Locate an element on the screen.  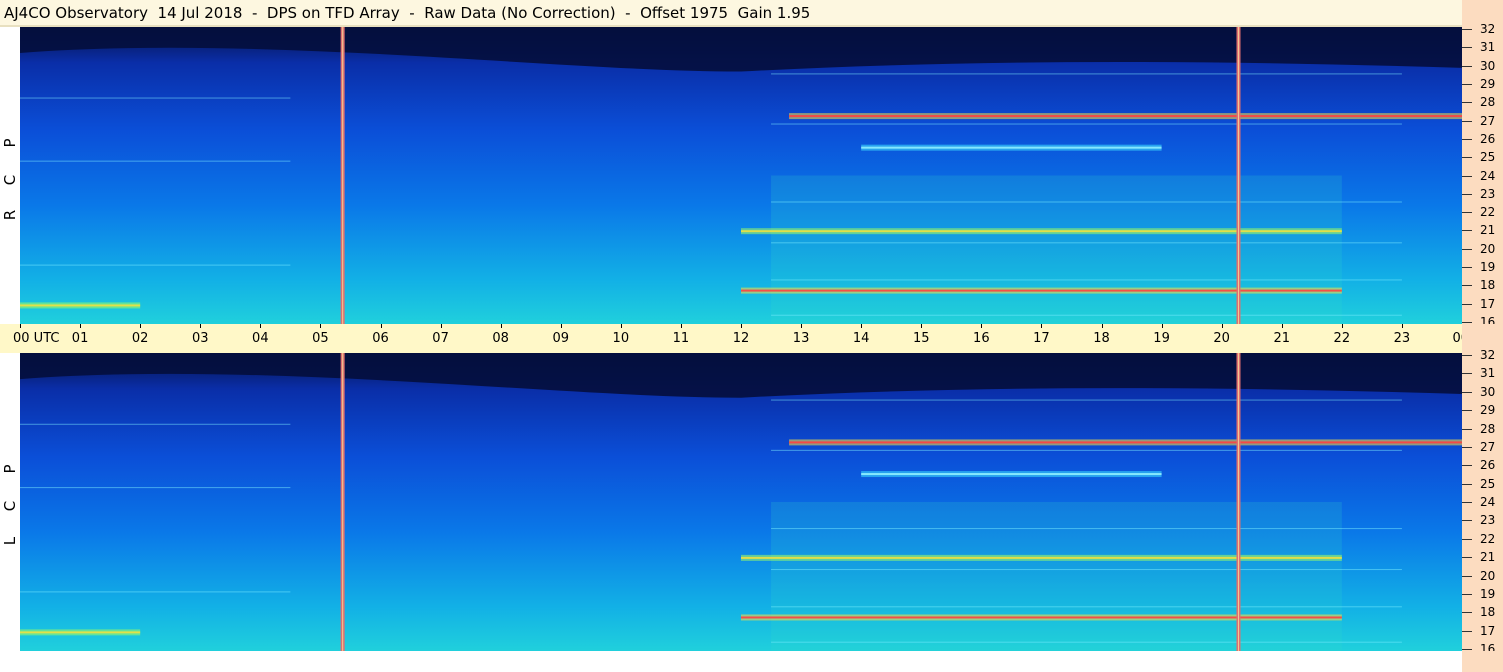
freq-tick-label: 32 is located at coordinates (1488, 355).